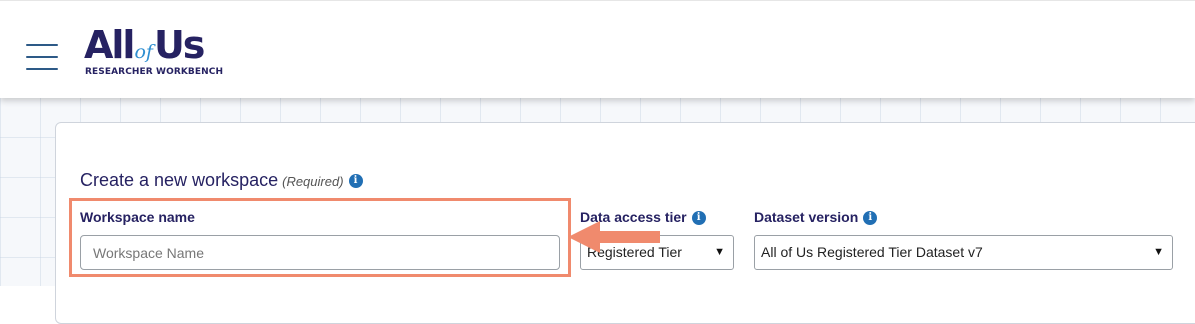  What do you see at coordinates (313, 181) in the screenshot?
I see `required-note: (Required)` at bounding box center [313, 181].